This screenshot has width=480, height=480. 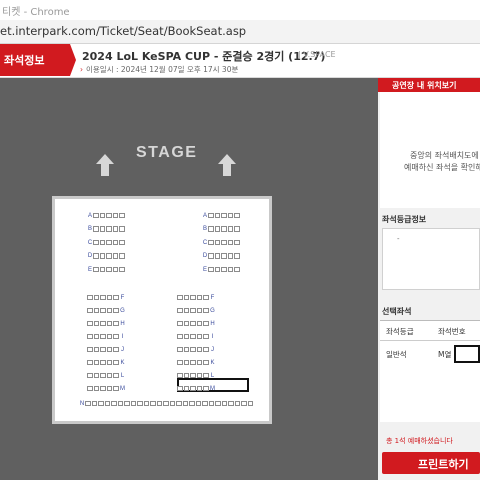 What do you see at coordinates (431, 463) in the screenshot?
I see `print-button: 프린트하기` at bounding box center [431, 463].